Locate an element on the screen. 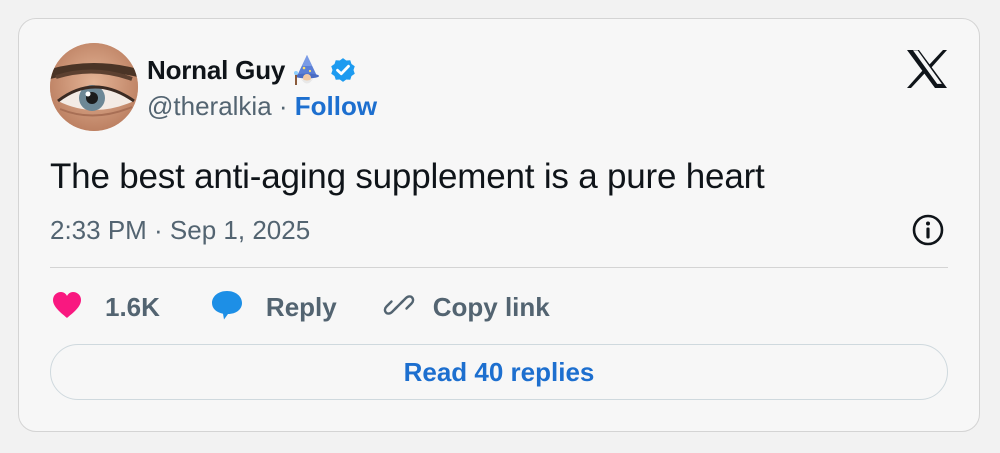 The width and height of the screenshot is (1000, 453). x-logo-icon is located at coordinates (927, 69).